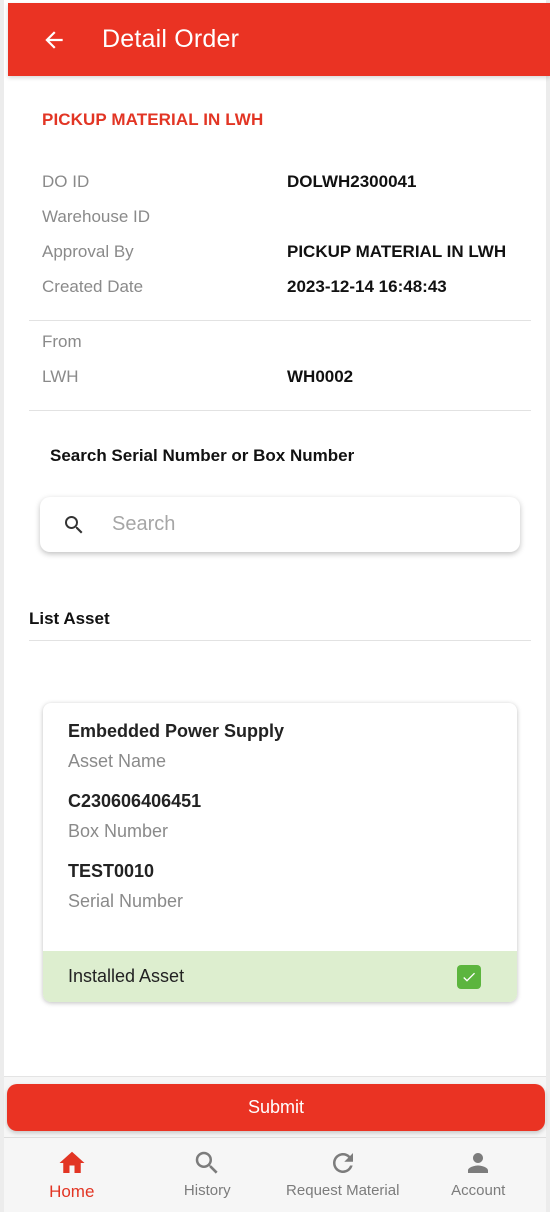  What do you see at coordinates (176, 731) in the screenshot?
I see `asset-name-value: Embedded Power Supply` at bounding box center [176, 731].